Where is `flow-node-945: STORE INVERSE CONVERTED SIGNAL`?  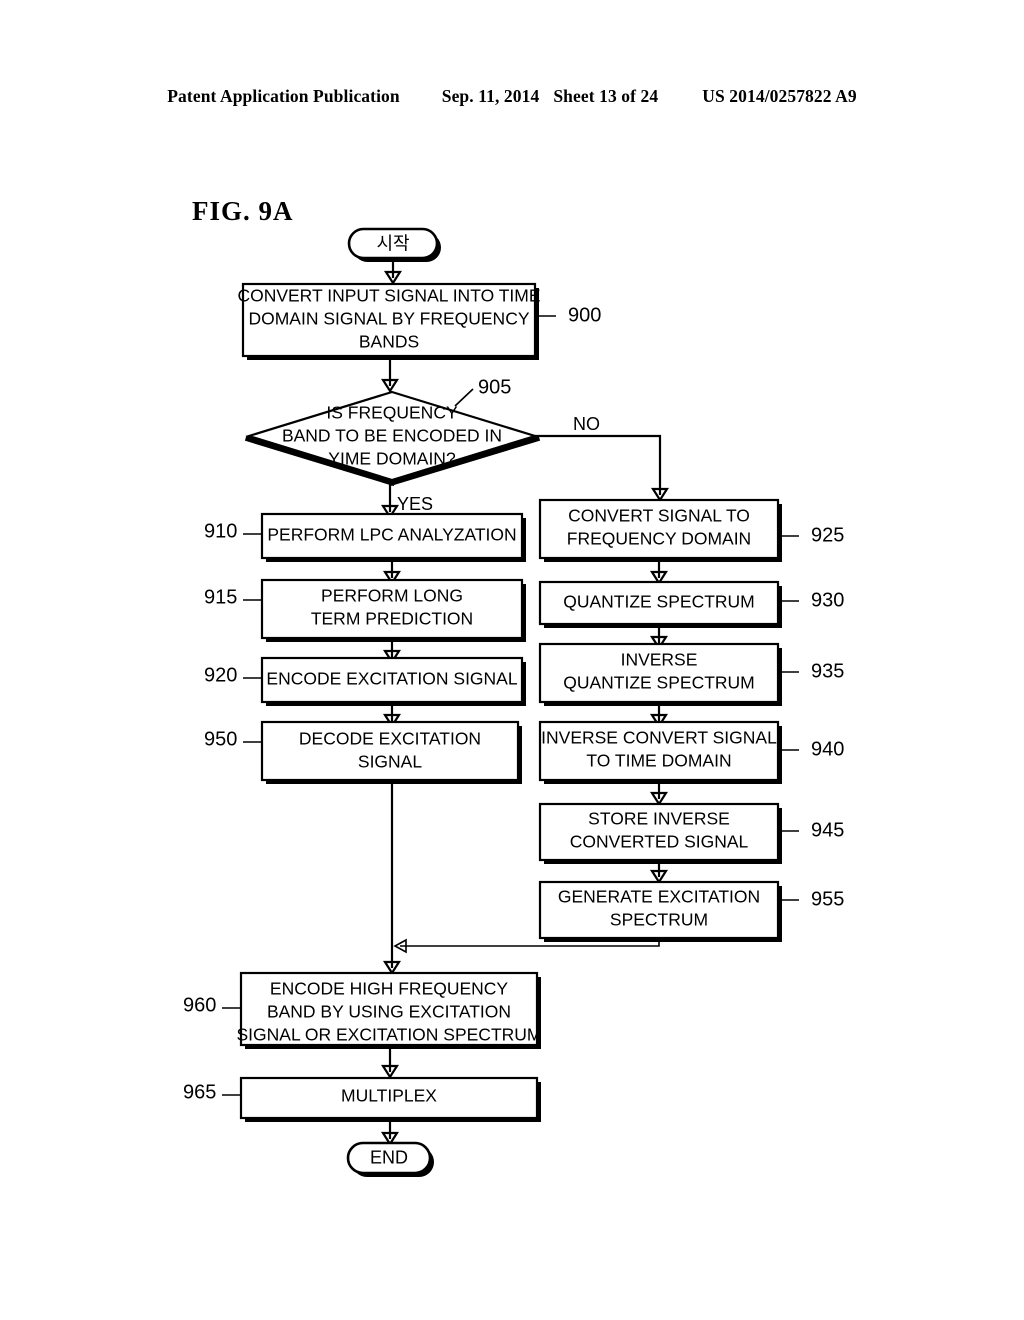
flow-node-945: STORE INVERSE CONVERTED SIGNAL is located at coordinates (660, 833).